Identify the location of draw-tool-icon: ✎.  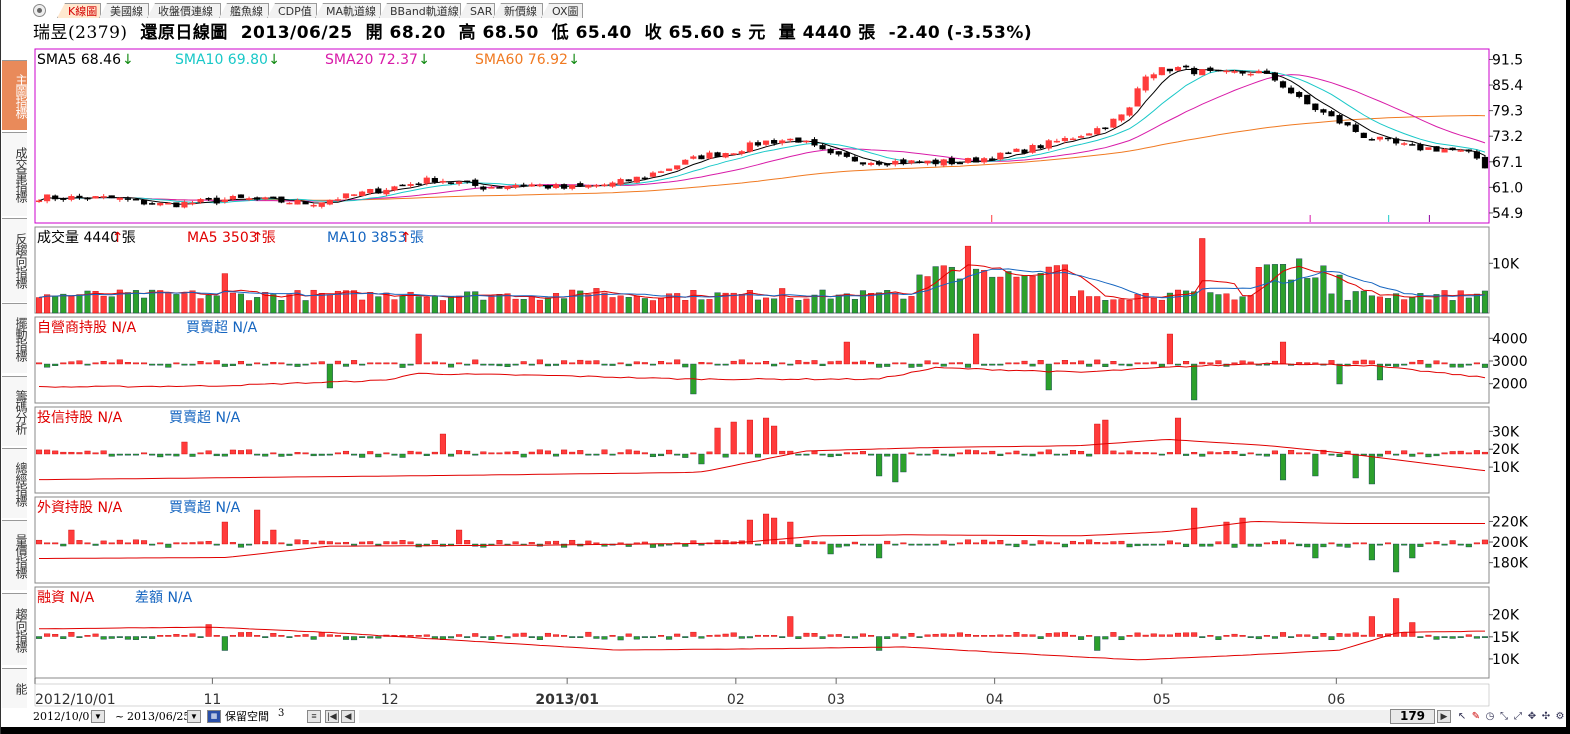
(1476, 716).